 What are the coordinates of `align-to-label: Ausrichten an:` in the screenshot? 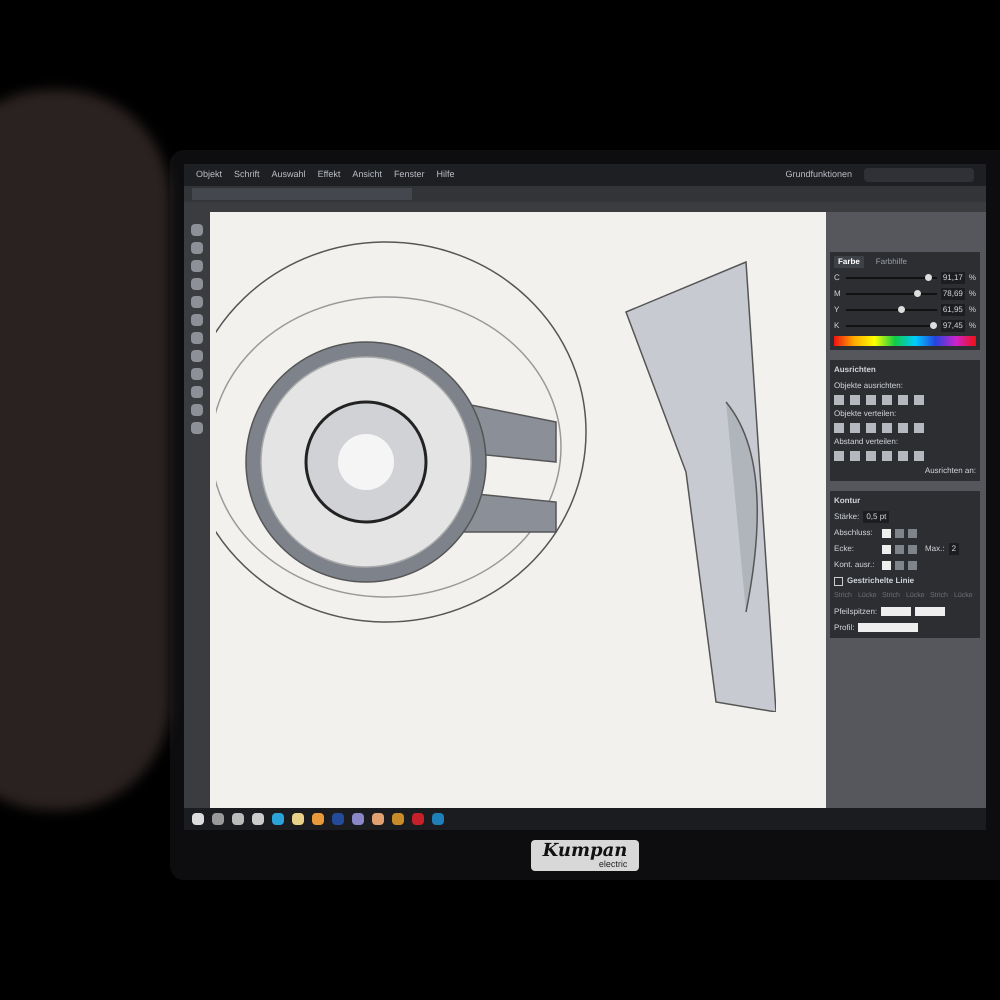 It's located at (950, 471).